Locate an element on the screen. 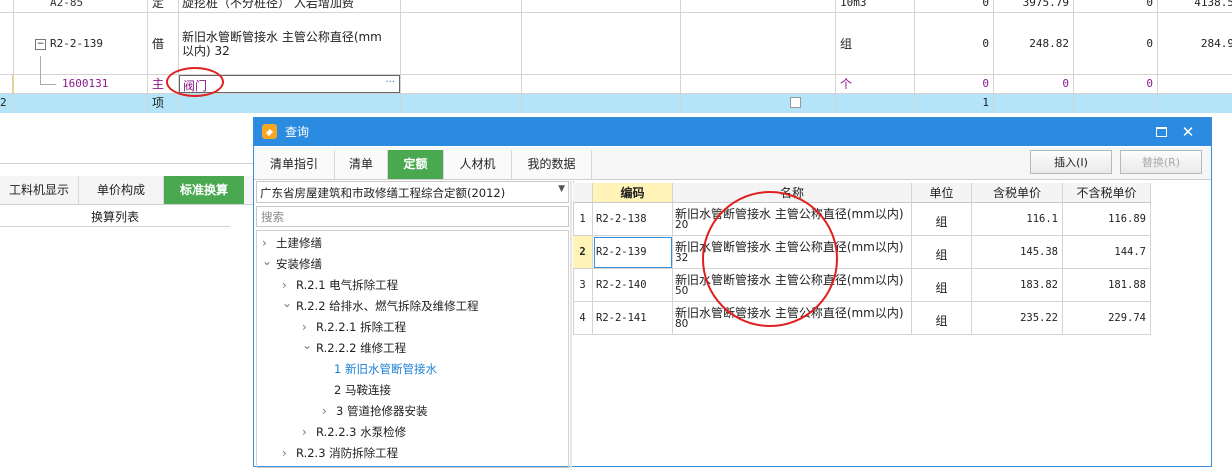  tree-node: › R.2.2.1 拆除工程 is located at coordinates (354, 327).